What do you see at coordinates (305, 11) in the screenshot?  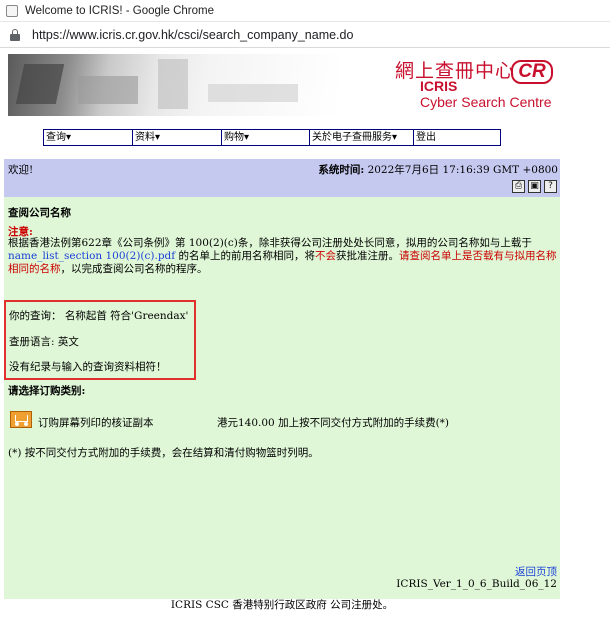 I see `browser-titlebar: Welcome to ICRIS! - Google Chrome` at bounding box center [305, 11].